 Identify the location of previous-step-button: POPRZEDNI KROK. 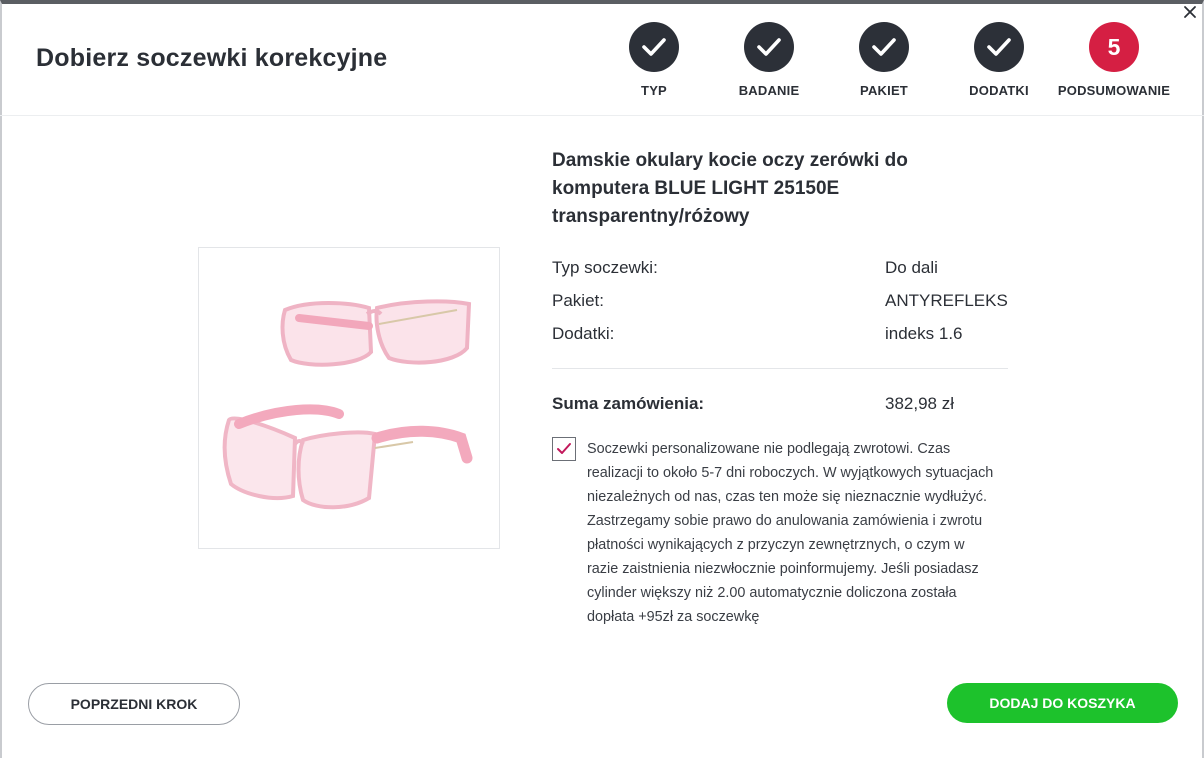
(134, 704).